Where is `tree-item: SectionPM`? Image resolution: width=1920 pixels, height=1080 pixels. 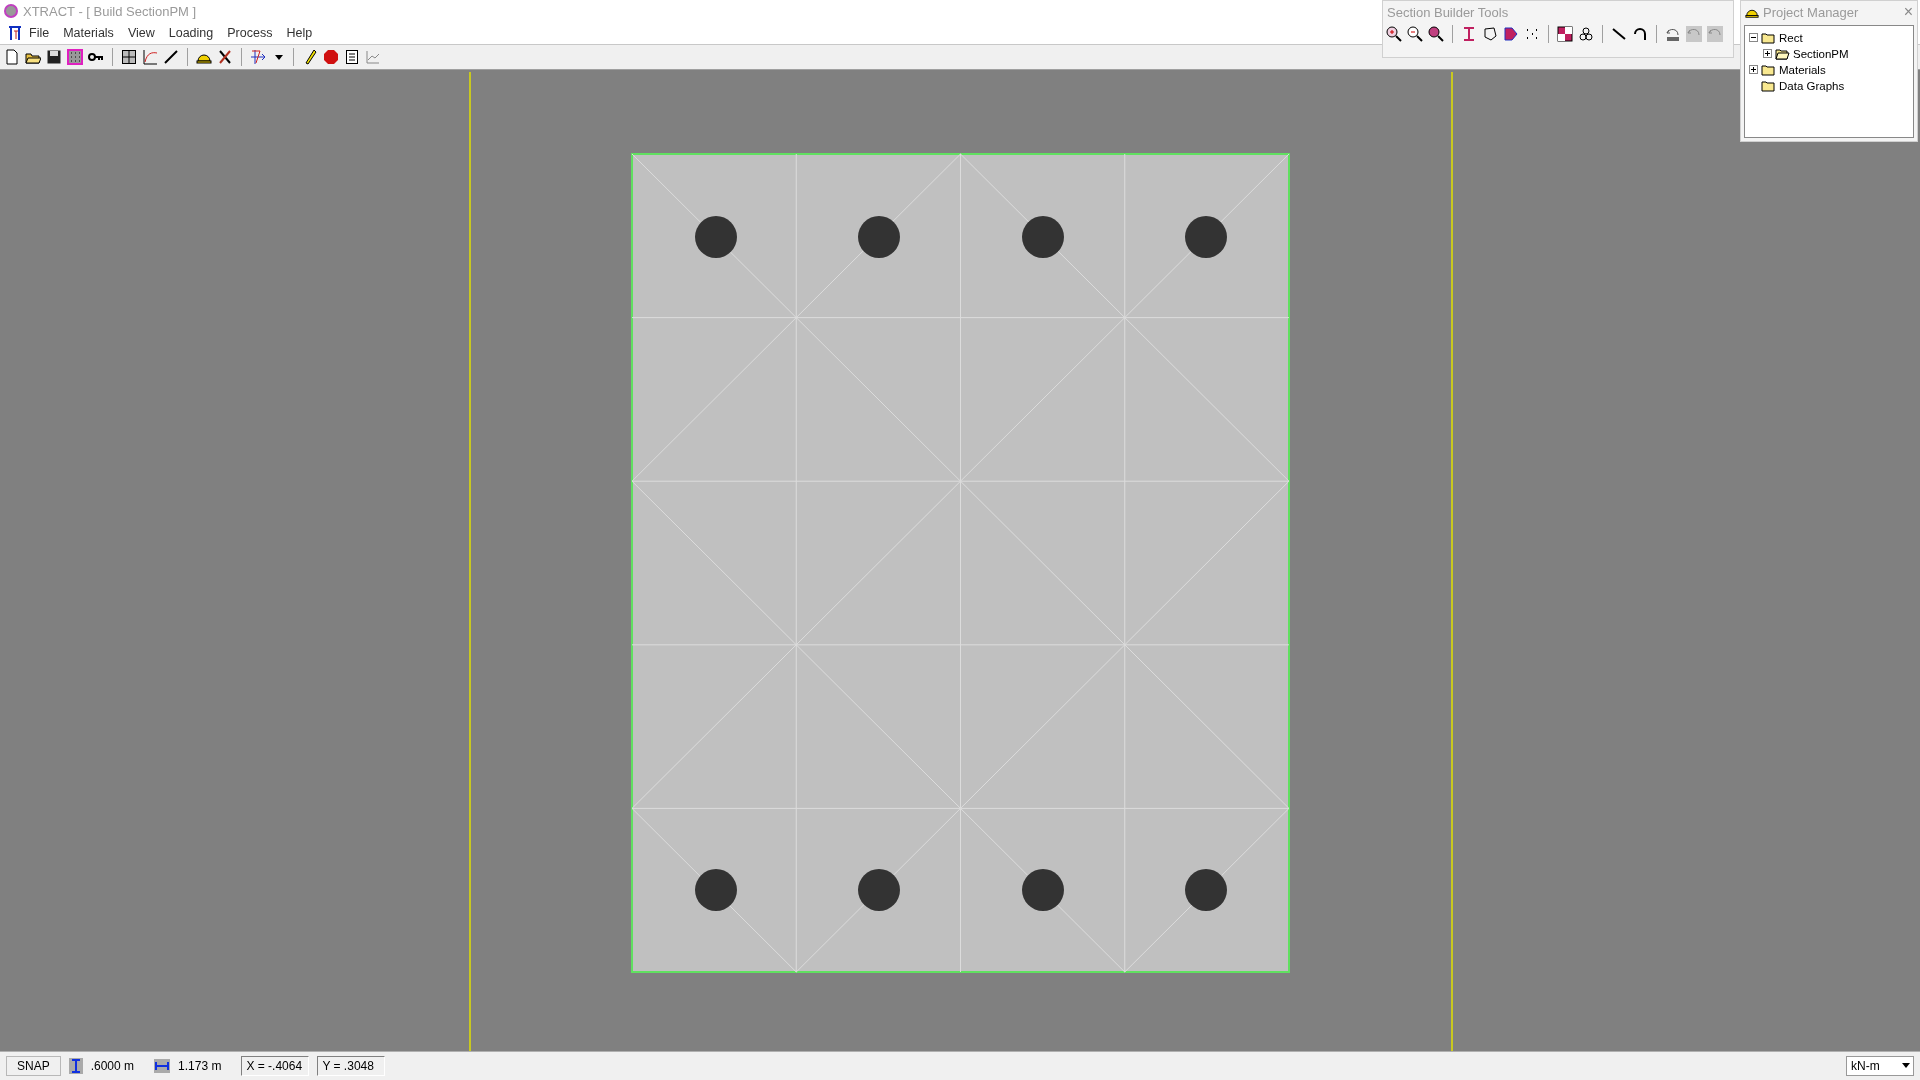 tree-item: SectionPM is located at coordinates (1821, 53).